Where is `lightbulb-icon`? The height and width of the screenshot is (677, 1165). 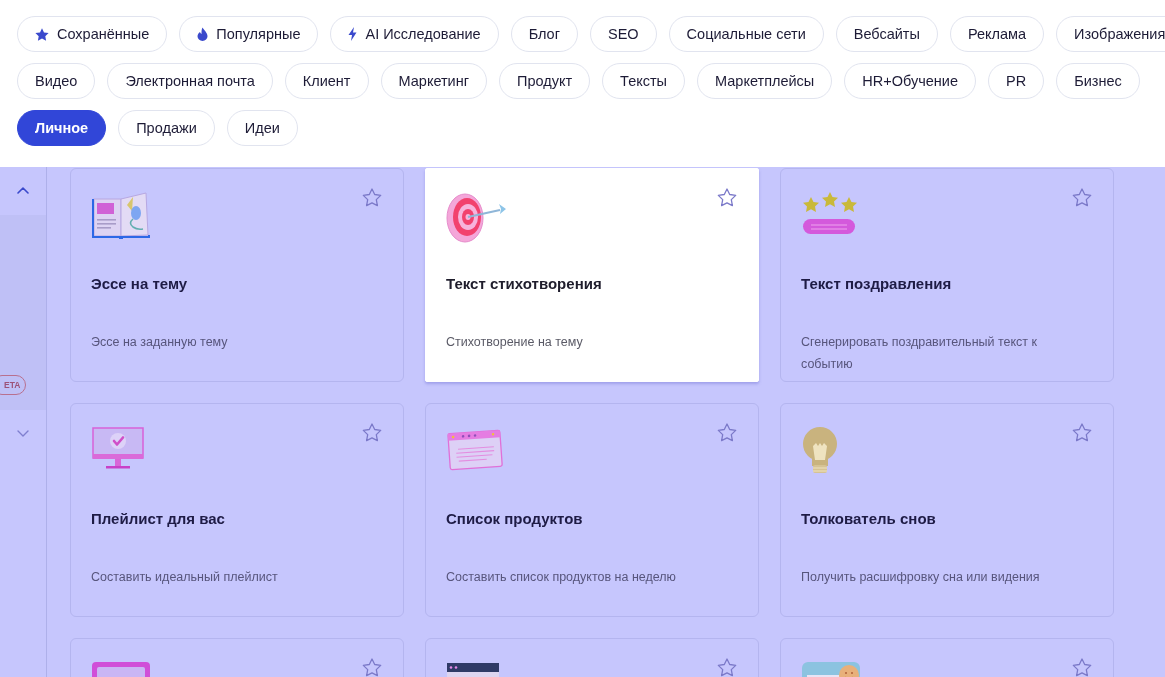 lightbulb-icon is located at coordinates (820, 451).